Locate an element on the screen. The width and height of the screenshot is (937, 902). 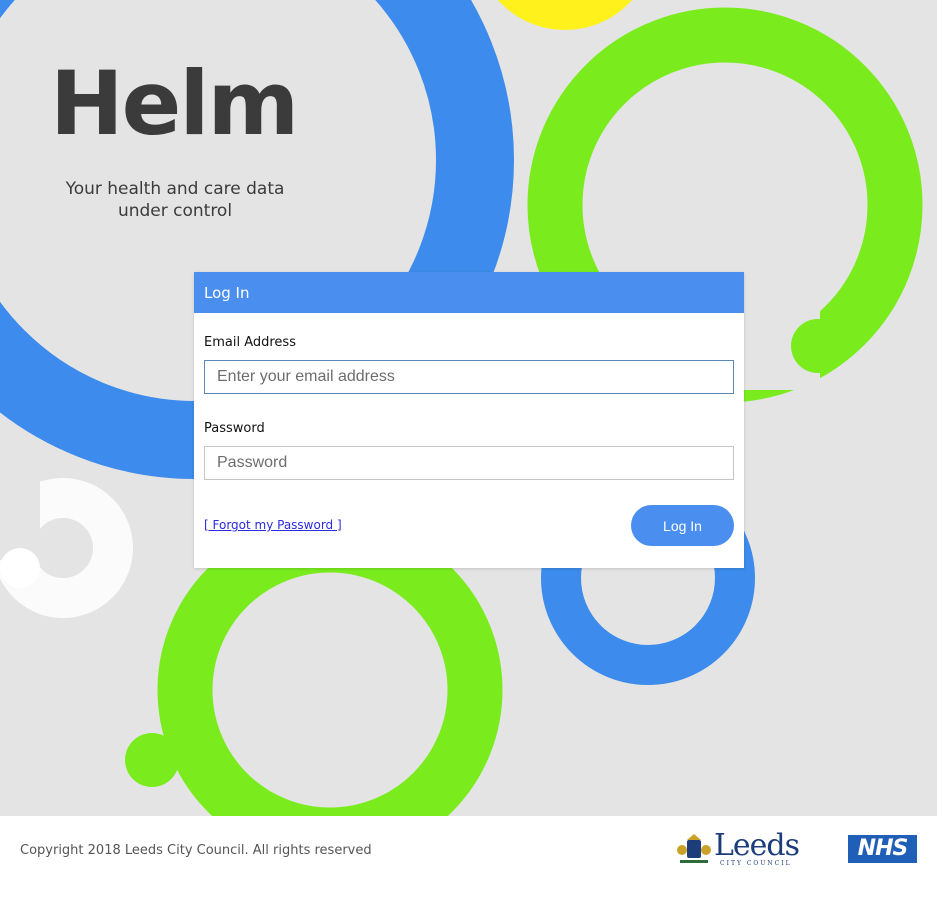
leeds-city-council-logo: Leeds CITY COUNCIL is located at coordinates (741, 849).